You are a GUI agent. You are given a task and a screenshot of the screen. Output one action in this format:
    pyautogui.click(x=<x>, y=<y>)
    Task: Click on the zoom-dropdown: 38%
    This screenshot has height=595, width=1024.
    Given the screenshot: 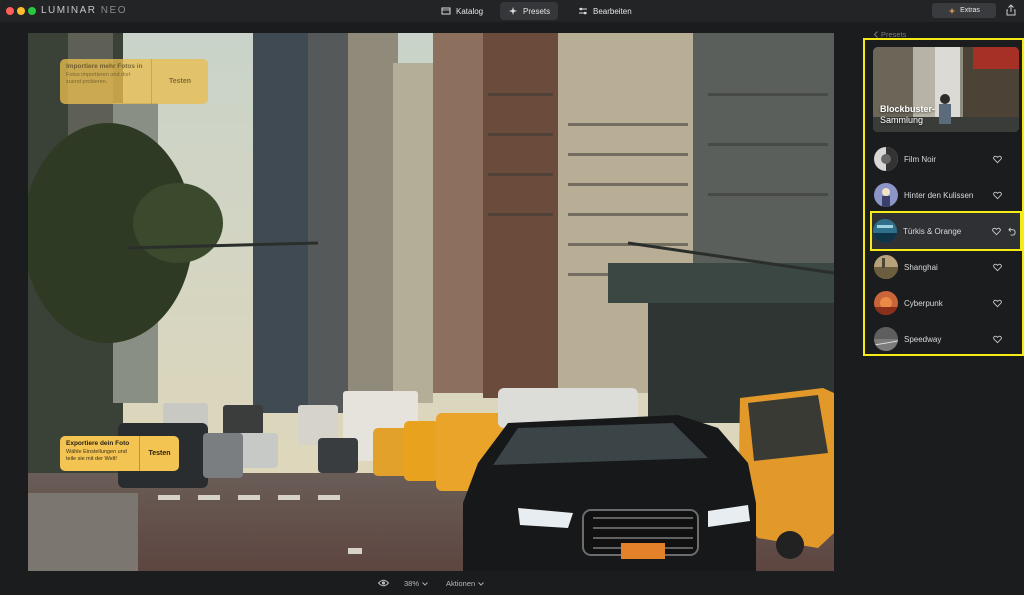 What is the action you would take?
    pyautogui.click(x=416, y=583)
    